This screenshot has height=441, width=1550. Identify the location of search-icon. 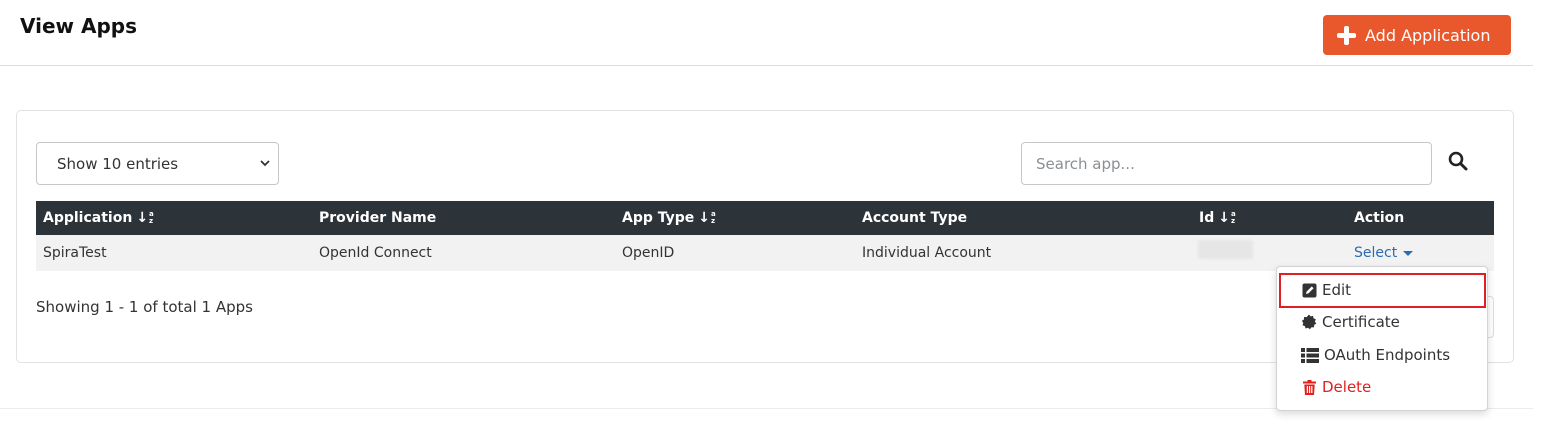
(1458, 161).